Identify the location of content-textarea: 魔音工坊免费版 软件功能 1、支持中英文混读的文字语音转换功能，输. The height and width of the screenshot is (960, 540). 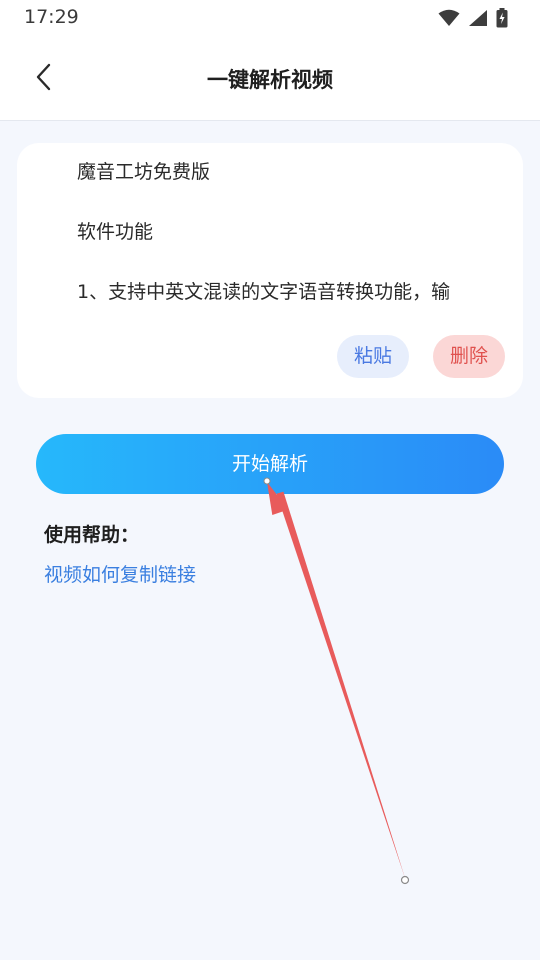
(292, 247).